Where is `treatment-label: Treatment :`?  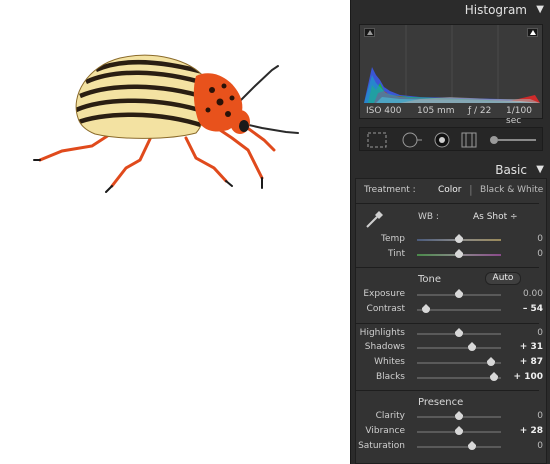
treatment-label: Treatment : is located at coordinates (390, 190).